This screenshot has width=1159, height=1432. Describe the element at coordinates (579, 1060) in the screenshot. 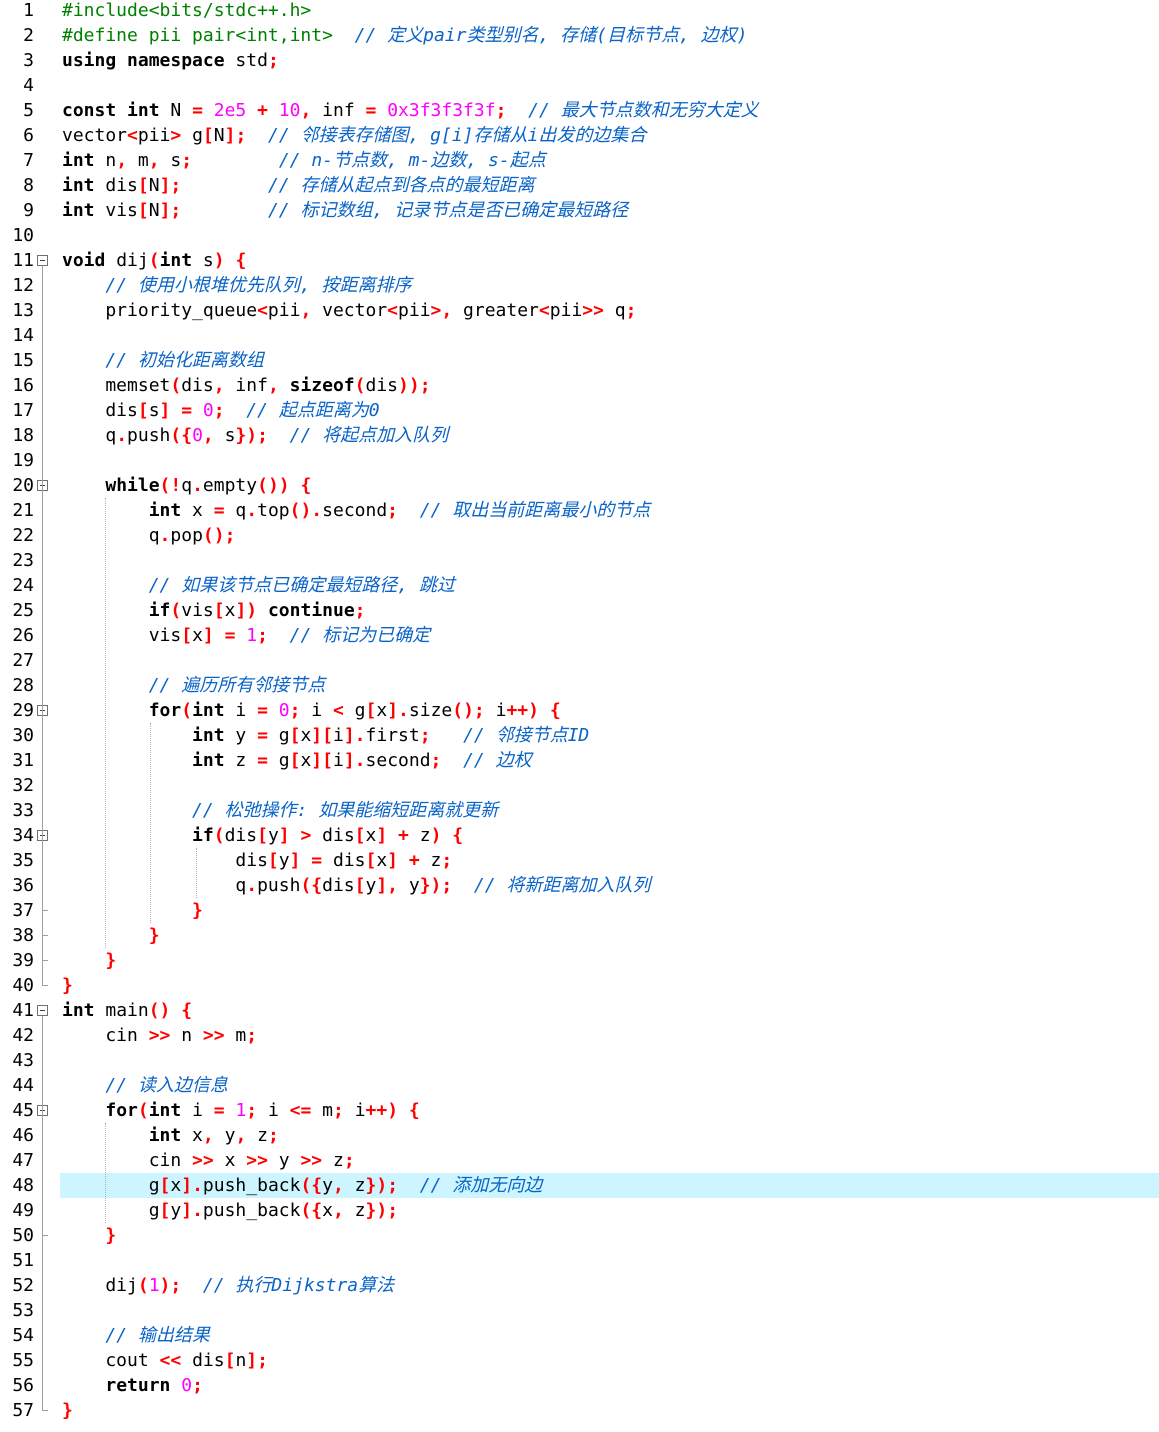

I see `code-line: 43` at that location.